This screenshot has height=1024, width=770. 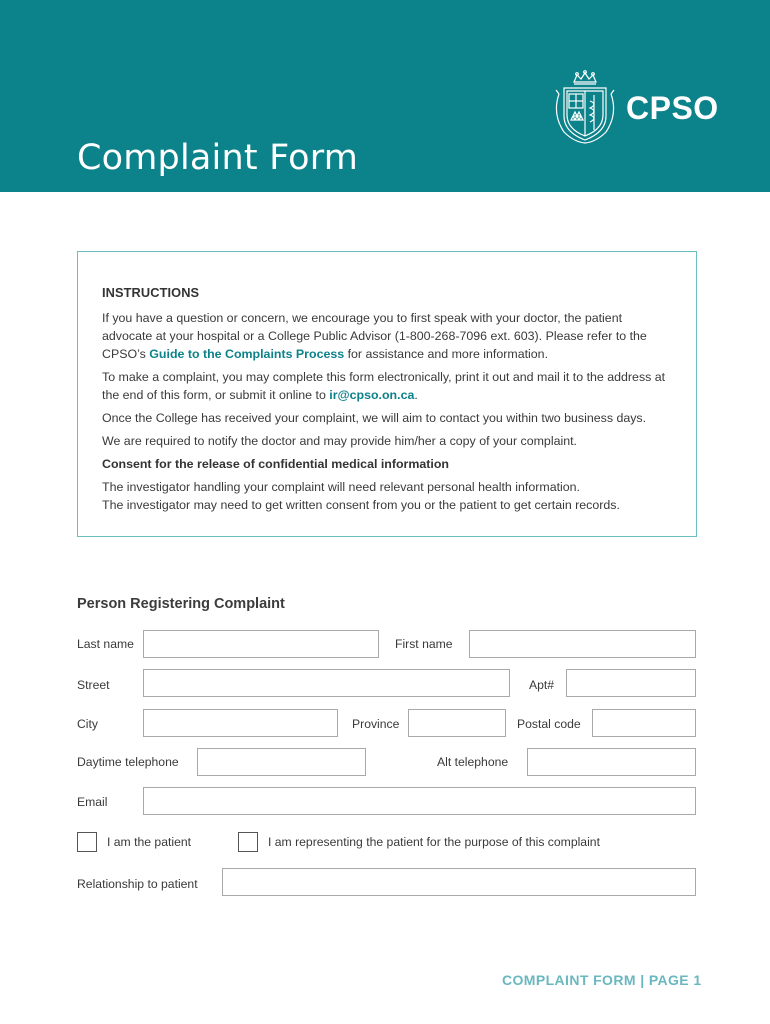 I want to click on city-label: City, so click(x=87, y=724).